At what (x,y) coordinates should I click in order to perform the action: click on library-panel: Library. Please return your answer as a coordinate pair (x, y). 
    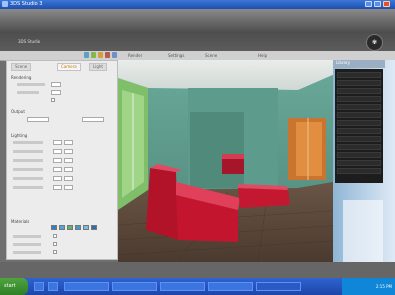
    Looking at the image, I should click on (364, 161).